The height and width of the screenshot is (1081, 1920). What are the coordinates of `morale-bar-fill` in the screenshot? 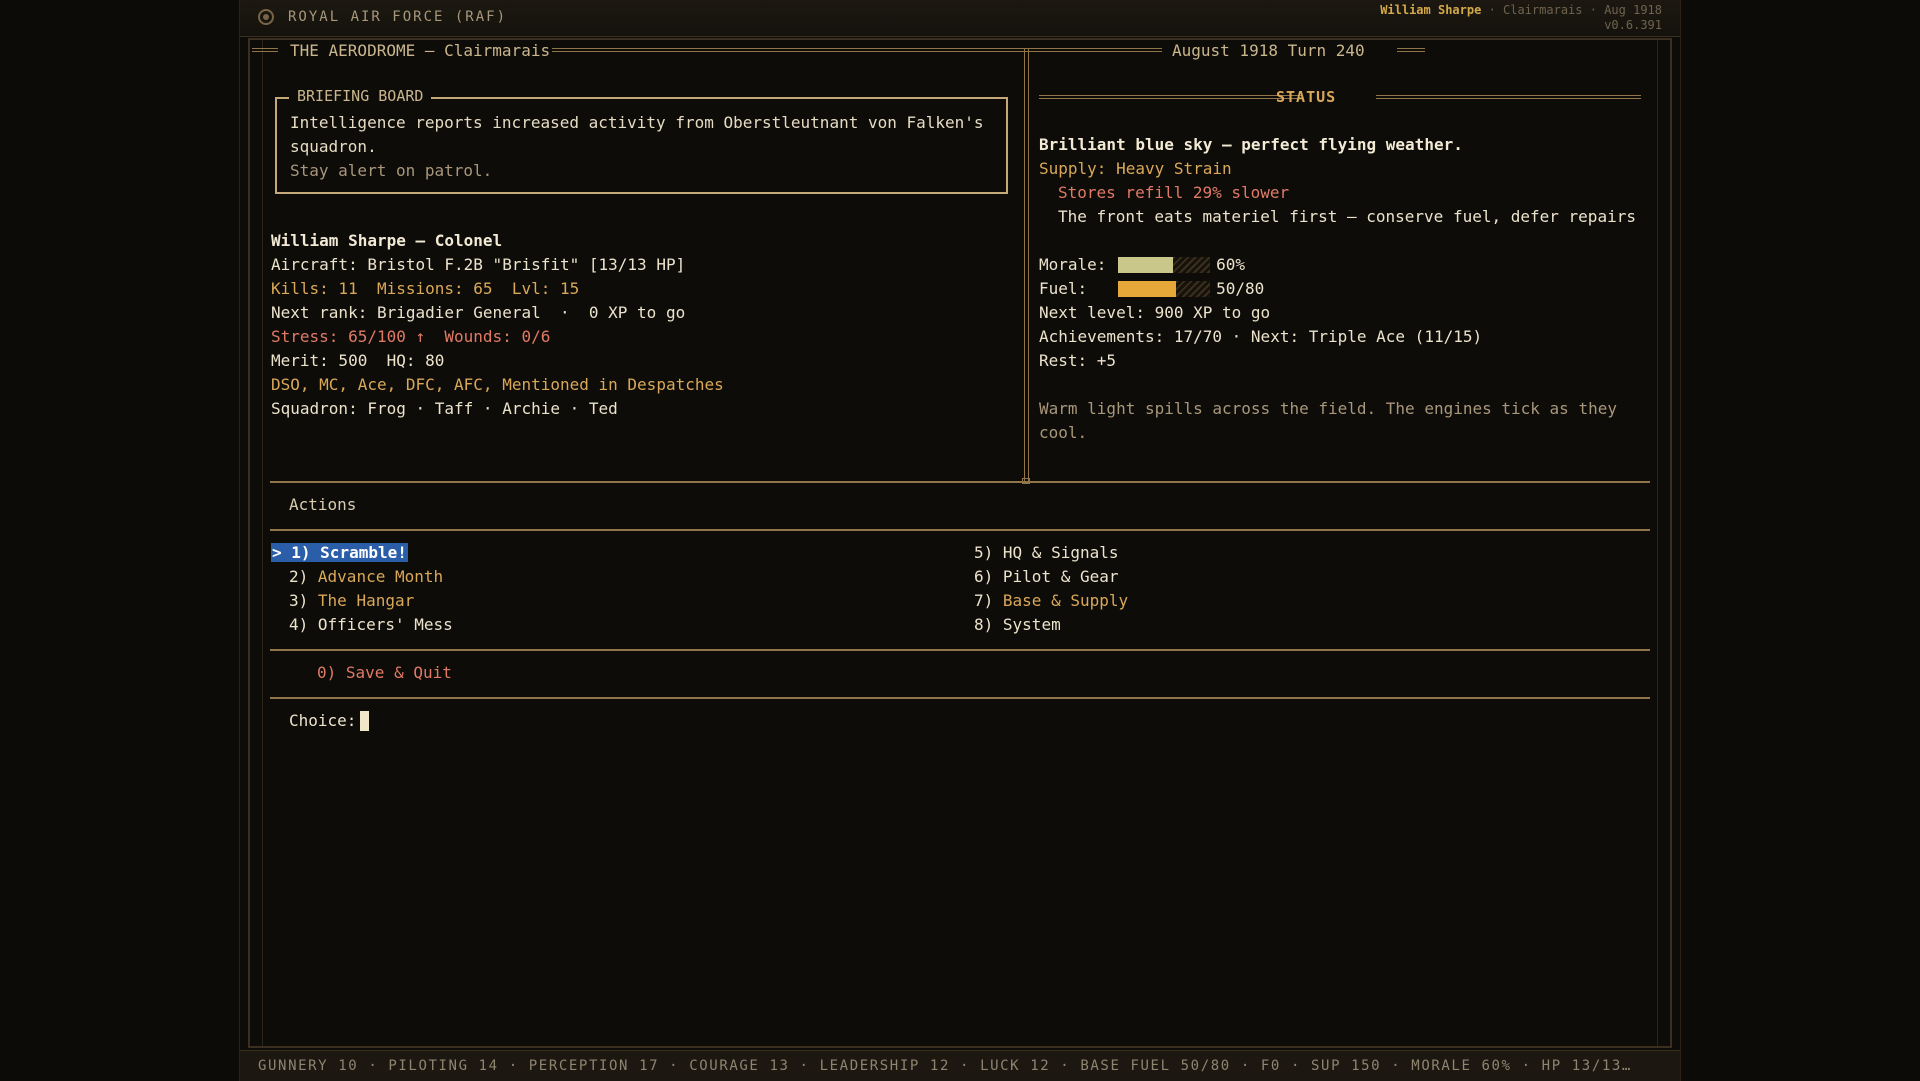 It's located at (1146, 265).